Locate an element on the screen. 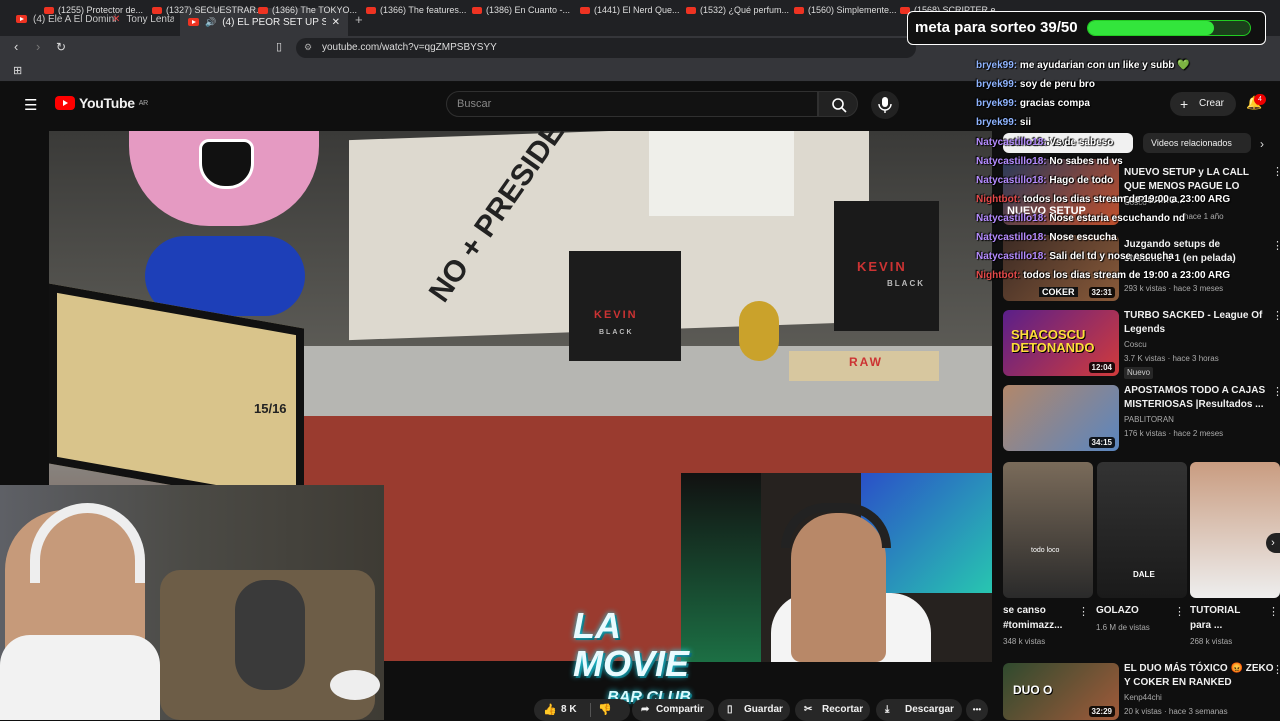 The width and height of the screenshot is (1280, 721). voice-search-button is located at coordinates (885, 105).